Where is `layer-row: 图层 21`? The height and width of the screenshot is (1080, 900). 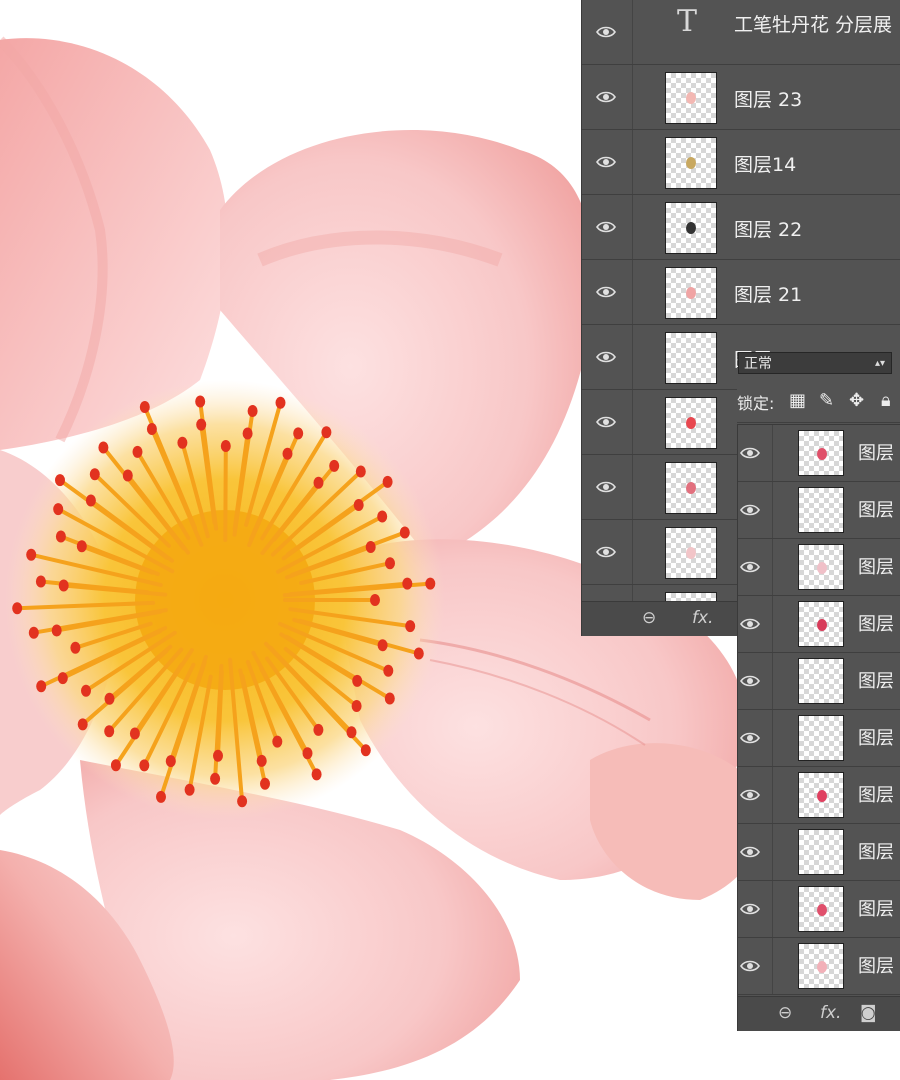
layer-row: 图层 21 is located at coordinates (741, 292).